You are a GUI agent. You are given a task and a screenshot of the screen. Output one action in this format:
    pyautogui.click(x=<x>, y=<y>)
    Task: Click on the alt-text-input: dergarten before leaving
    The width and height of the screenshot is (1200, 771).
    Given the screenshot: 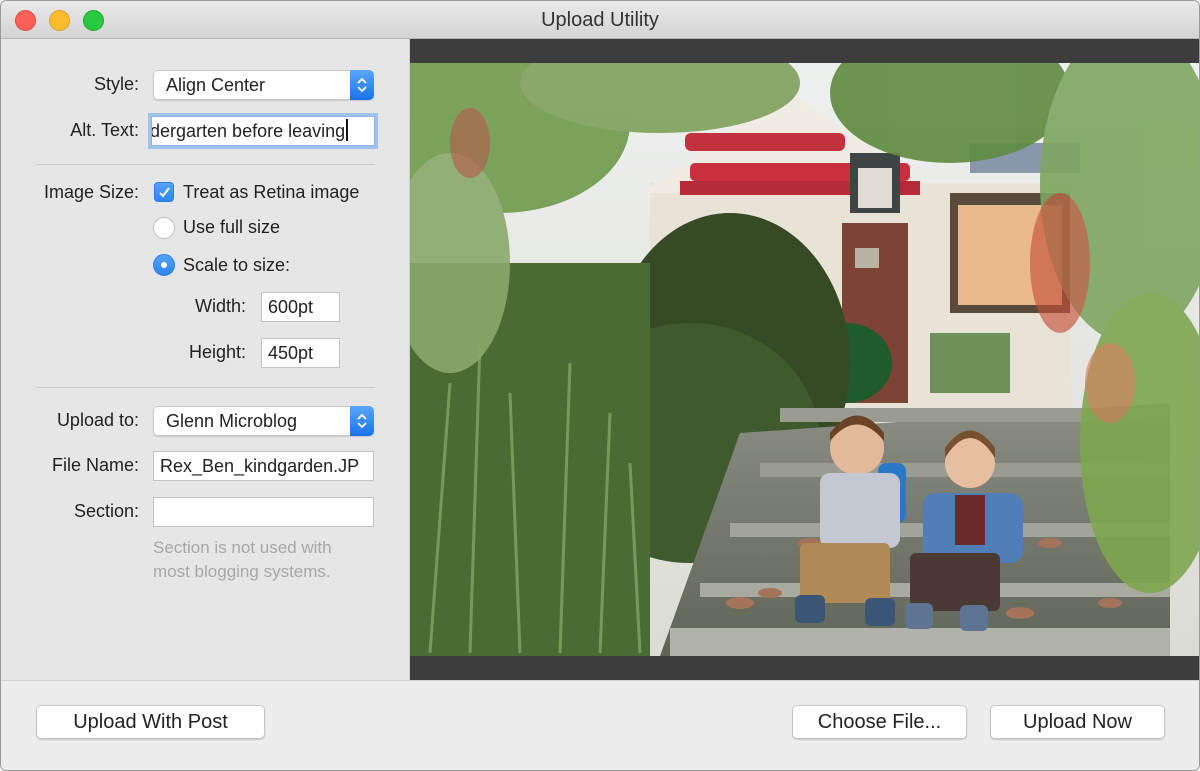 What is the action you would take?
    pyautogui.click(x=263, y=131)
    